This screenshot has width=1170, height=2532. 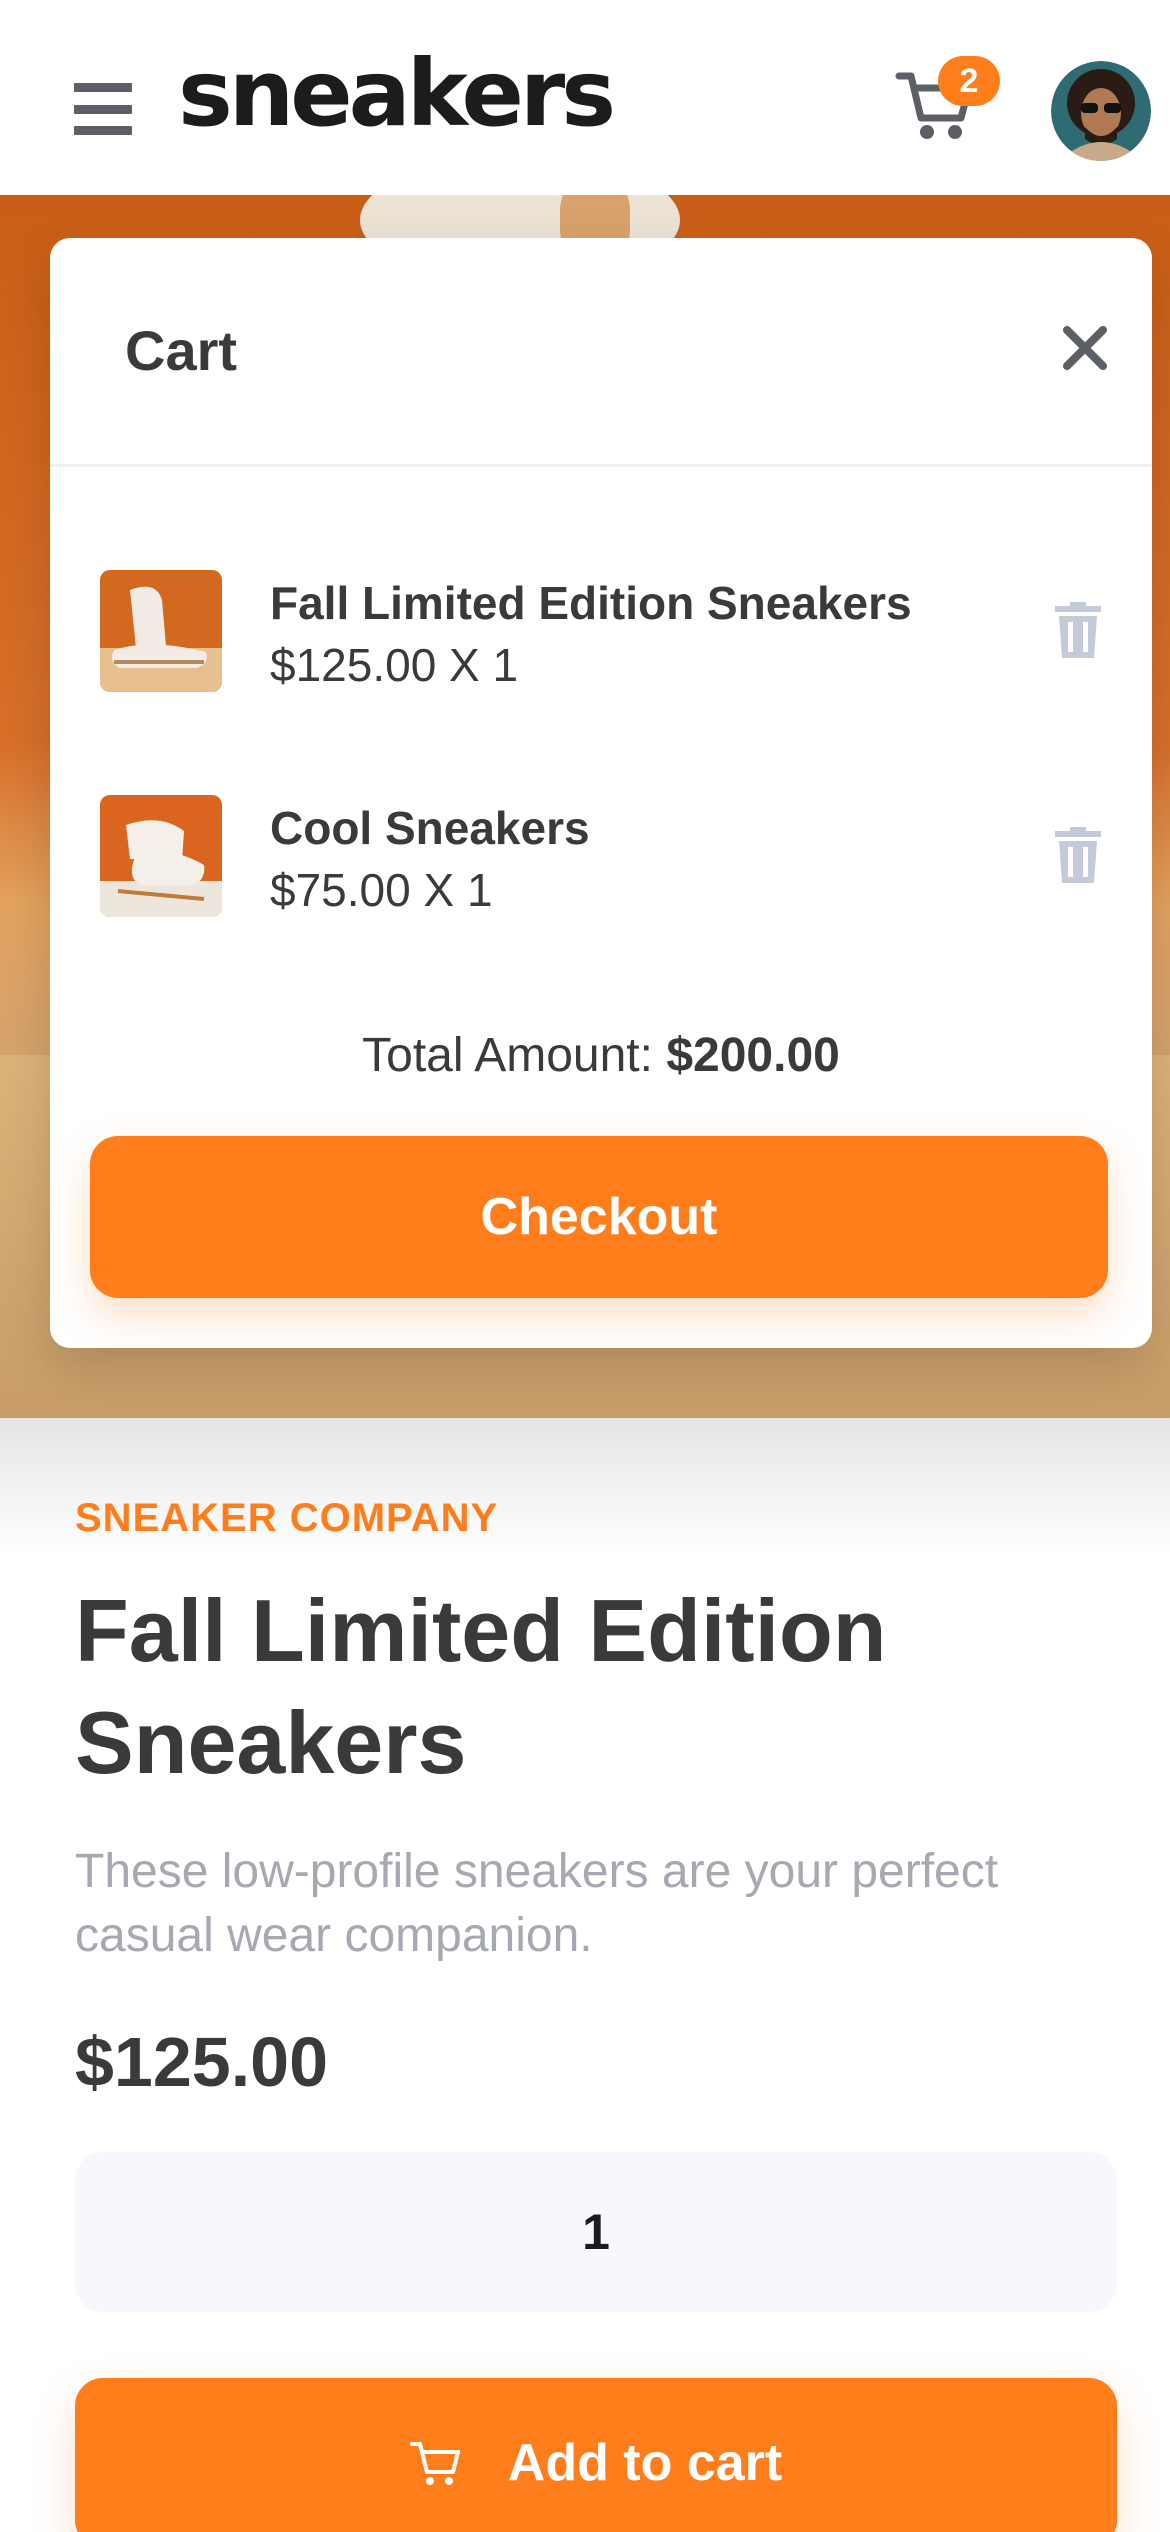 What do you see at coordinates (507, 1055) in the screenshot?
I see `total-label: Total Amount:` at bounding box center [507, 1055].